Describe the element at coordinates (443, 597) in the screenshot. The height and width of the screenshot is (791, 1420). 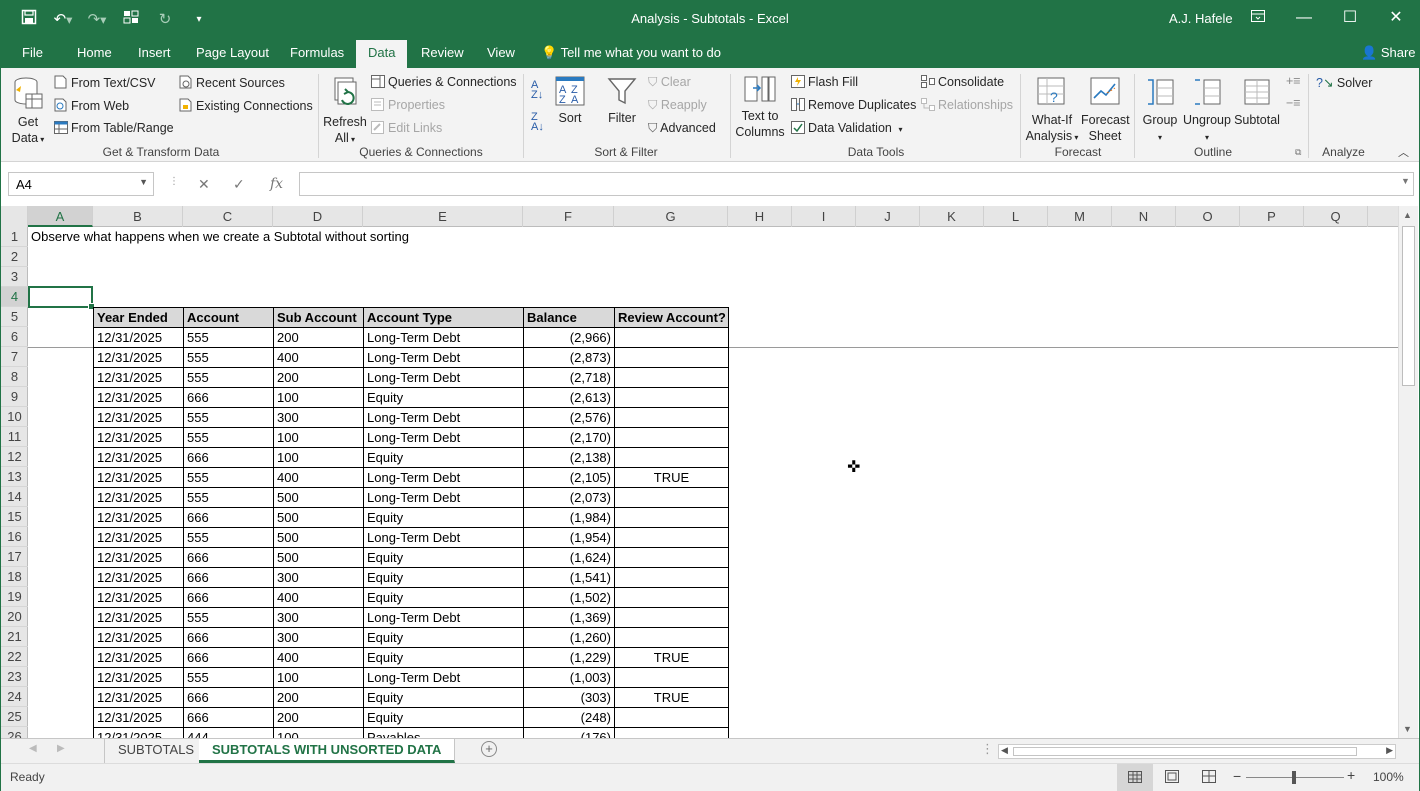
I see `cell-account-type: Equity` at that location.